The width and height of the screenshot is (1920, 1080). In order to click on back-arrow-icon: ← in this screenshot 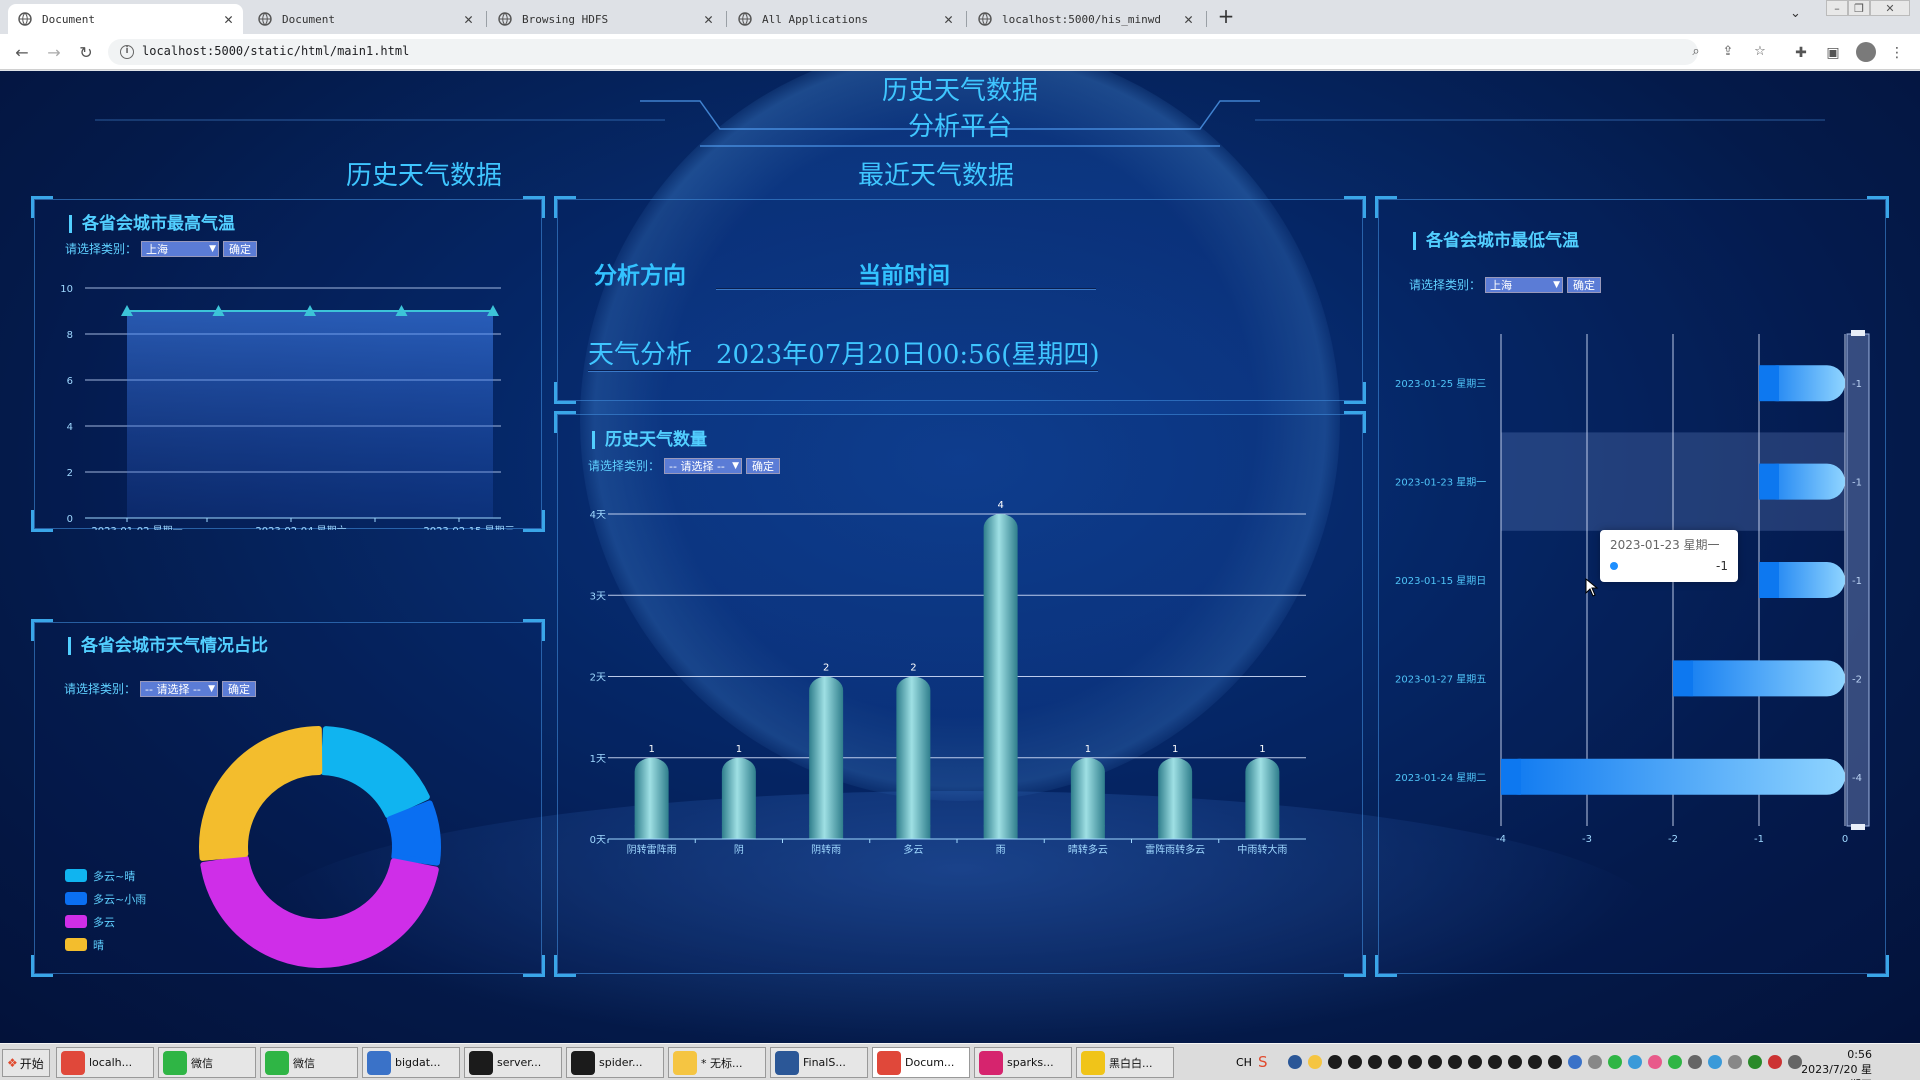, I will do `click(22, 53)`.